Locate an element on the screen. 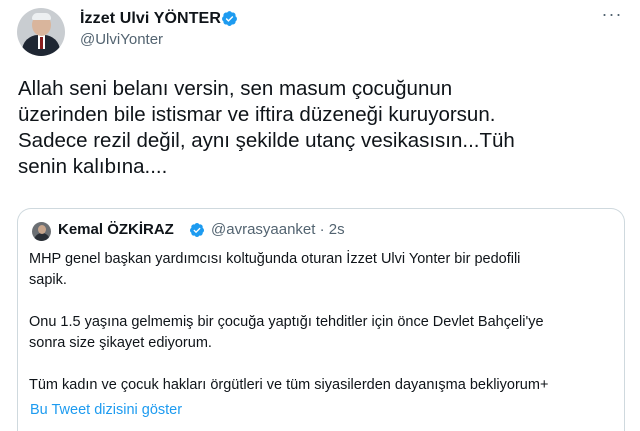  quoted-text-line: sonra size şikayet ediyorum. is located at coordinates (120, 343).